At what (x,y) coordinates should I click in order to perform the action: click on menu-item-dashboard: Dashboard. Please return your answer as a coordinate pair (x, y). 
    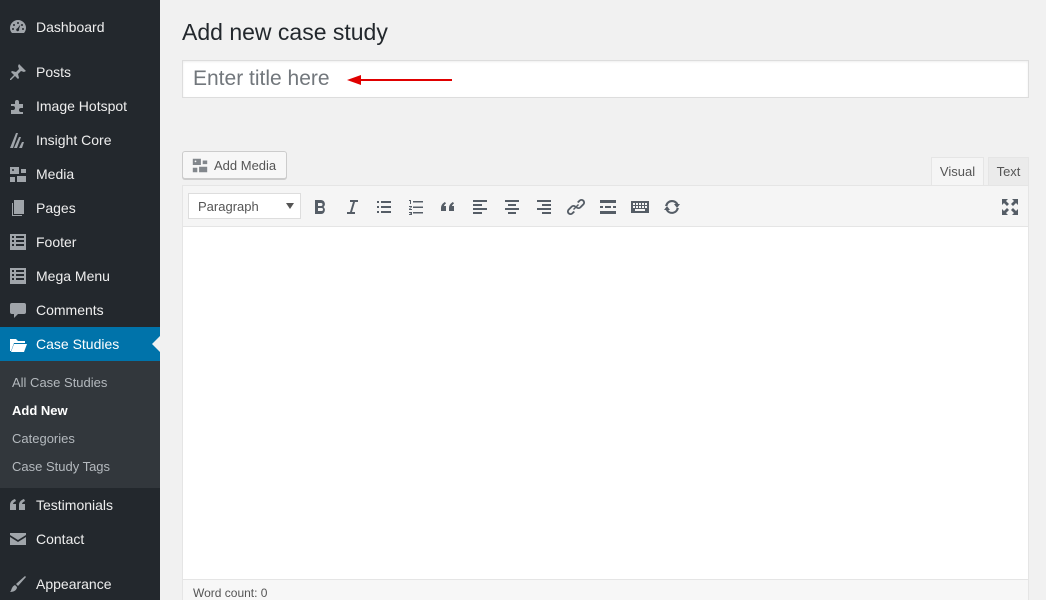
    Looking at the image, I should click on (80, 27).